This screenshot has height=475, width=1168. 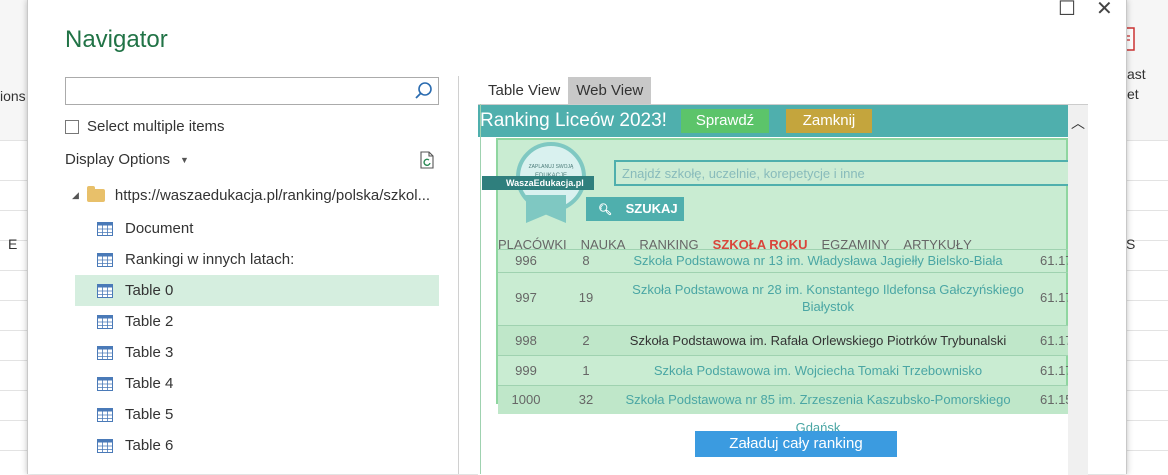 What do you see at coordinates (149, 290) in the screenshot?
I see `tree-item-label: Table 0` at bounding box center [149, 290].